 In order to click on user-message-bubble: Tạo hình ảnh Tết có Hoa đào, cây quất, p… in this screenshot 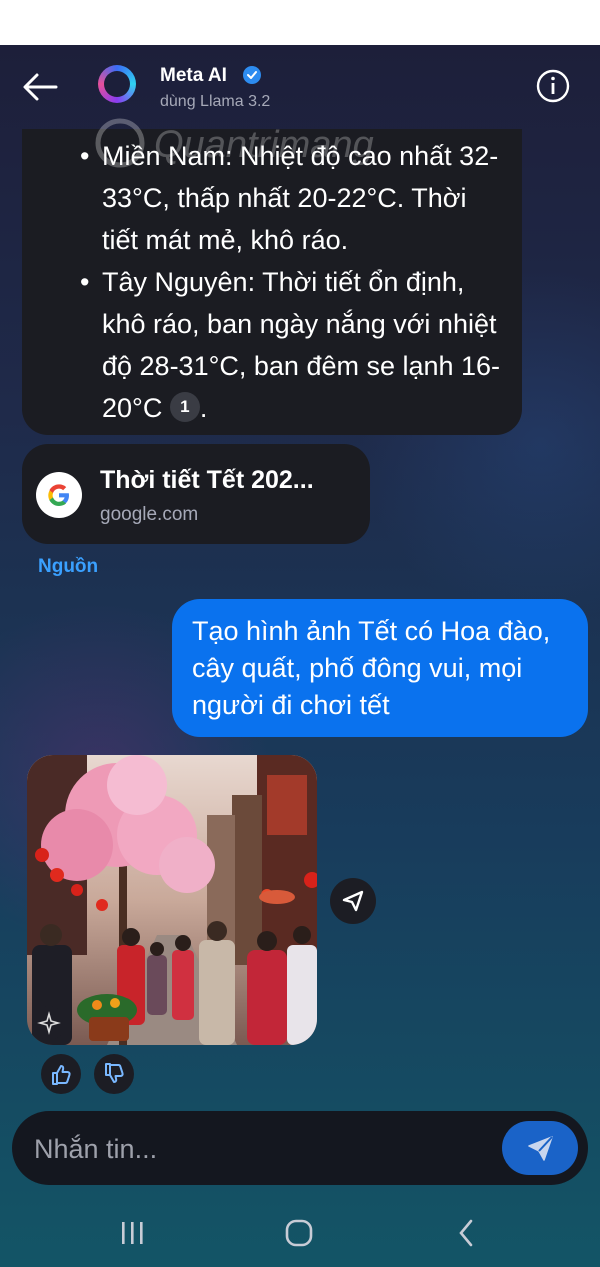, I will do `click(380, 668)`.